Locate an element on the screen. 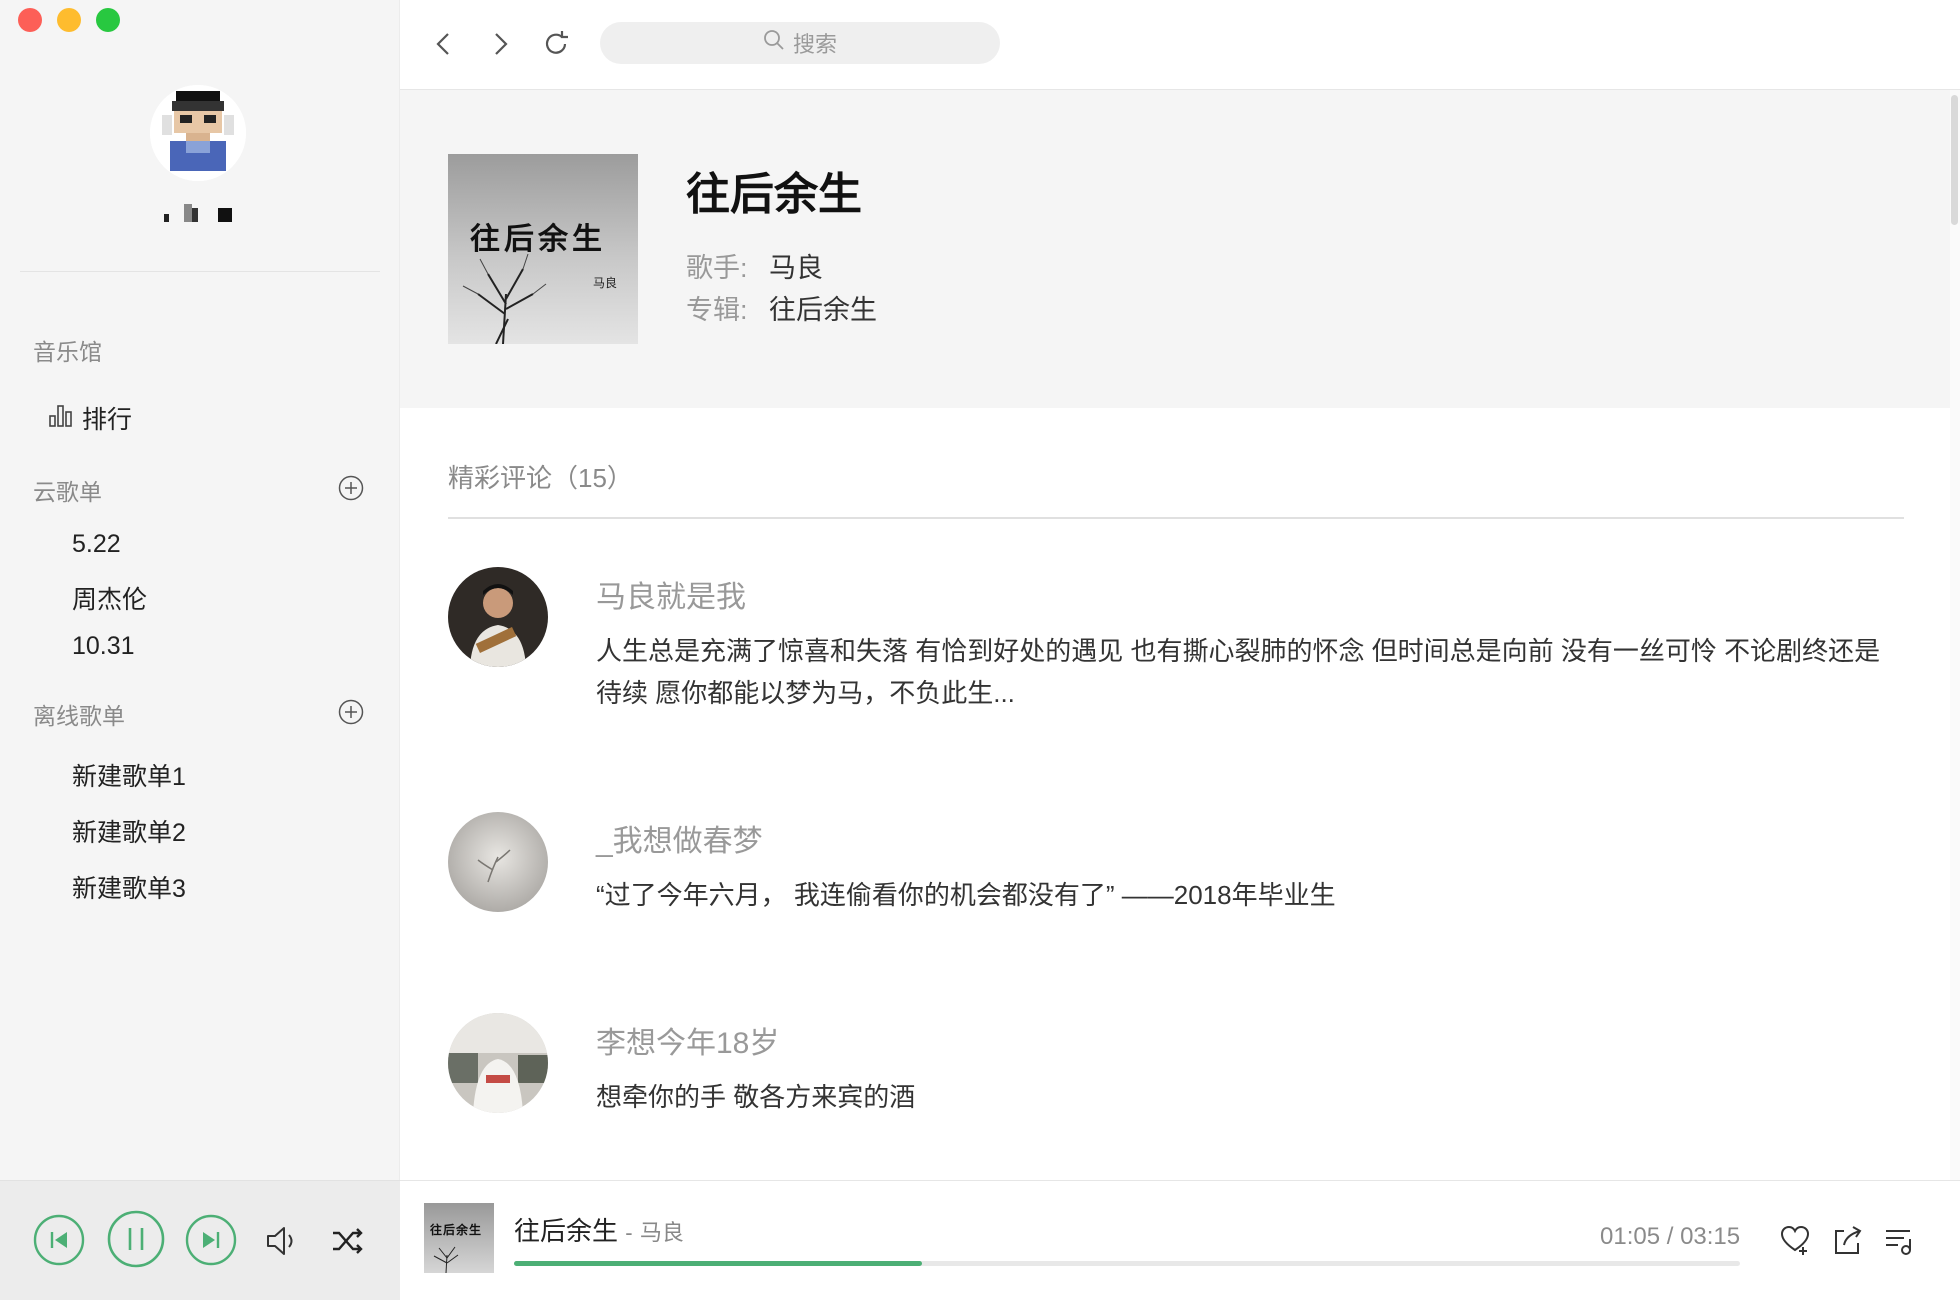 This screenshot has width=1960, height=1300. share-icon is located at coordinates (1847, 1240).